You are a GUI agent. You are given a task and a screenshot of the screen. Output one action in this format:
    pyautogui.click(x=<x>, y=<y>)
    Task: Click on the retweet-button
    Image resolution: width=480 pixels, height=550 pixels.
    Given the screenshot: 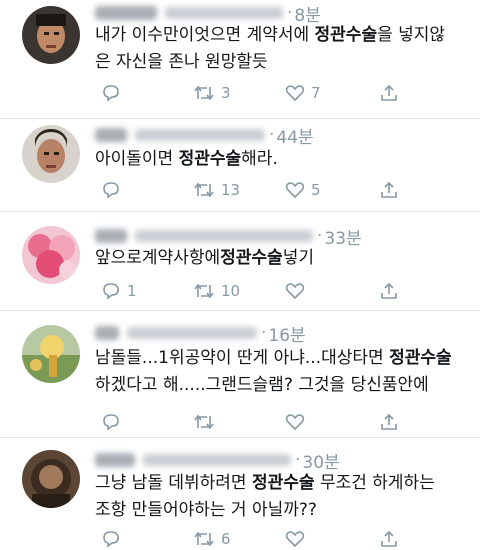 What is the action you would take?
    pyautogui.click(x=204, y=422)
    